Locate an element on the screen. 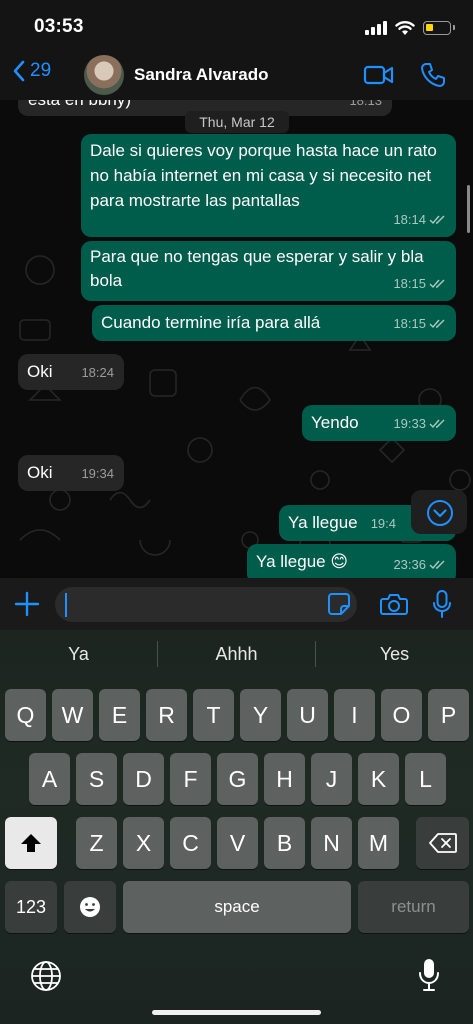 Image resolution: width=473 pixels, height=1024 pixels. key: Z is located at coordinates (96, 843).